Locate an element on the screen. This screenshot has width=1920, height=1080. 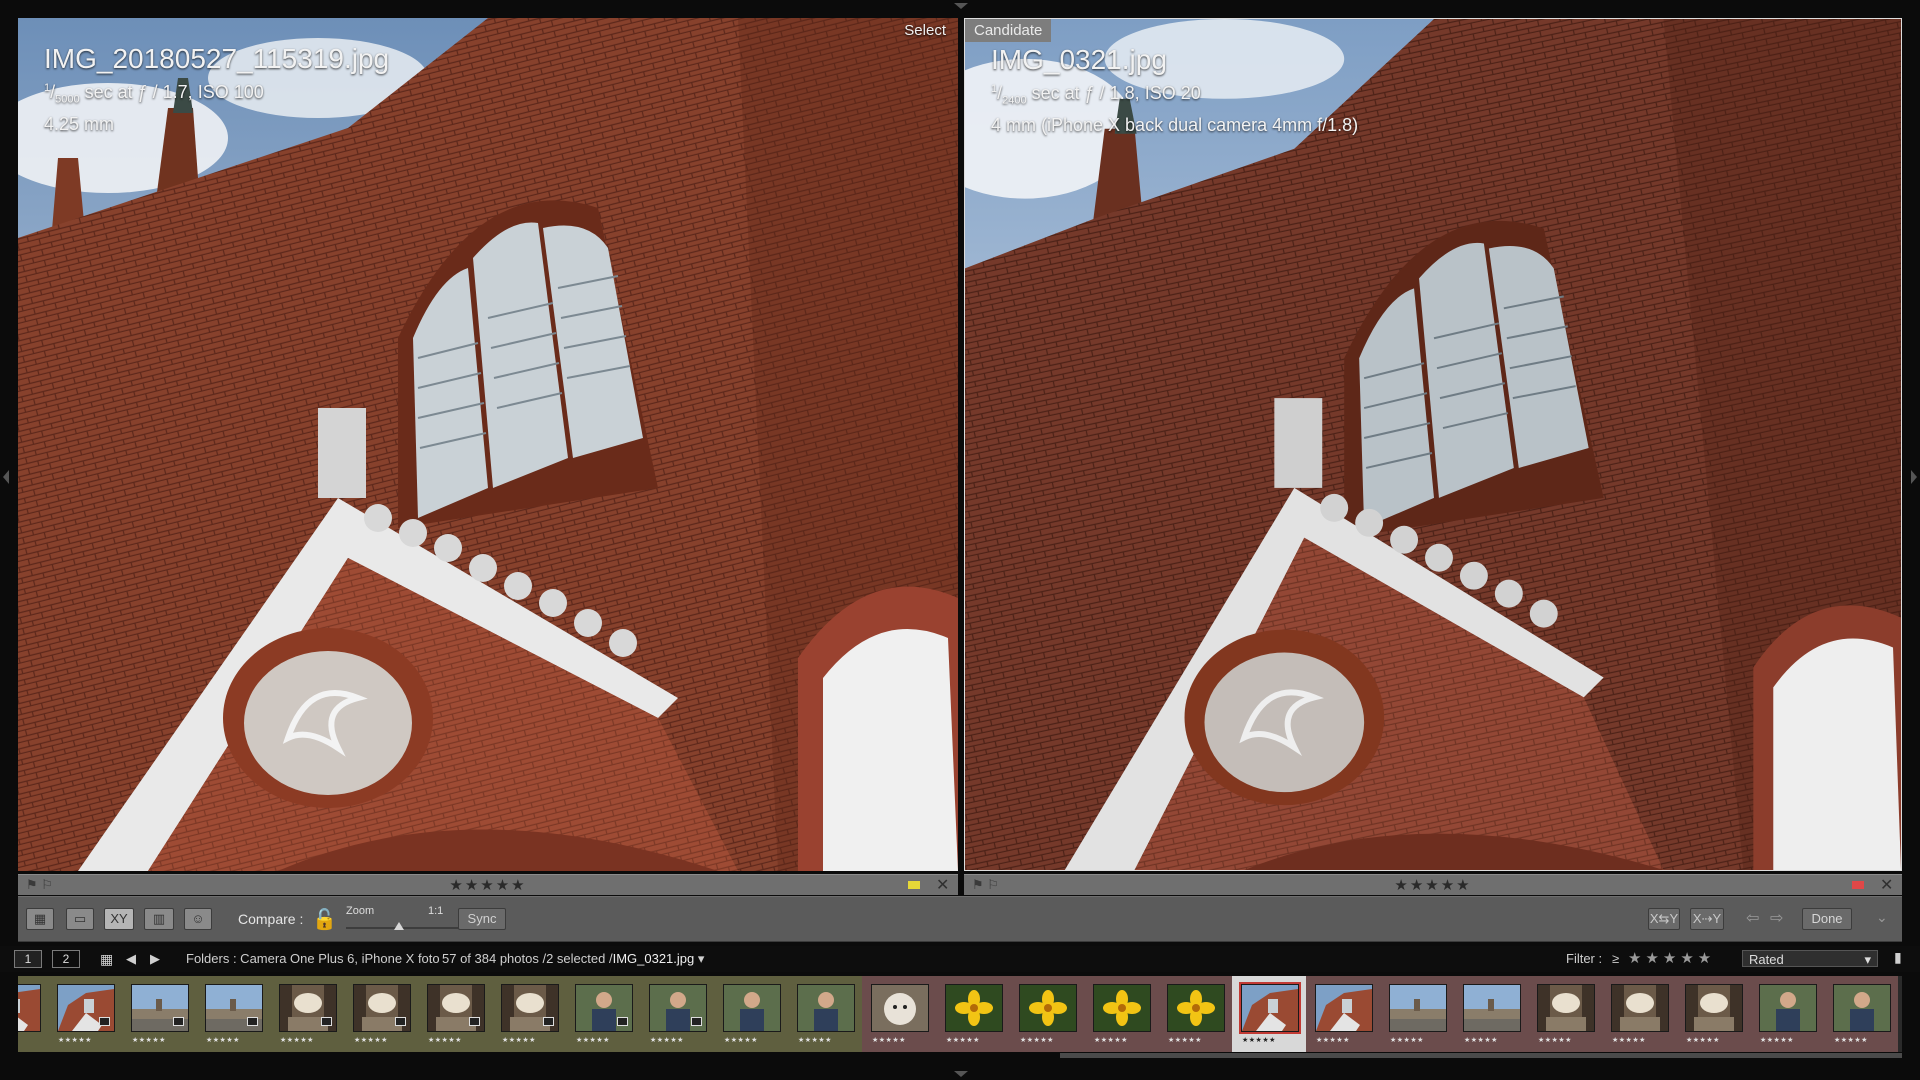
candidate-close-icon: ✕ is located at coordinates (1886, 885).